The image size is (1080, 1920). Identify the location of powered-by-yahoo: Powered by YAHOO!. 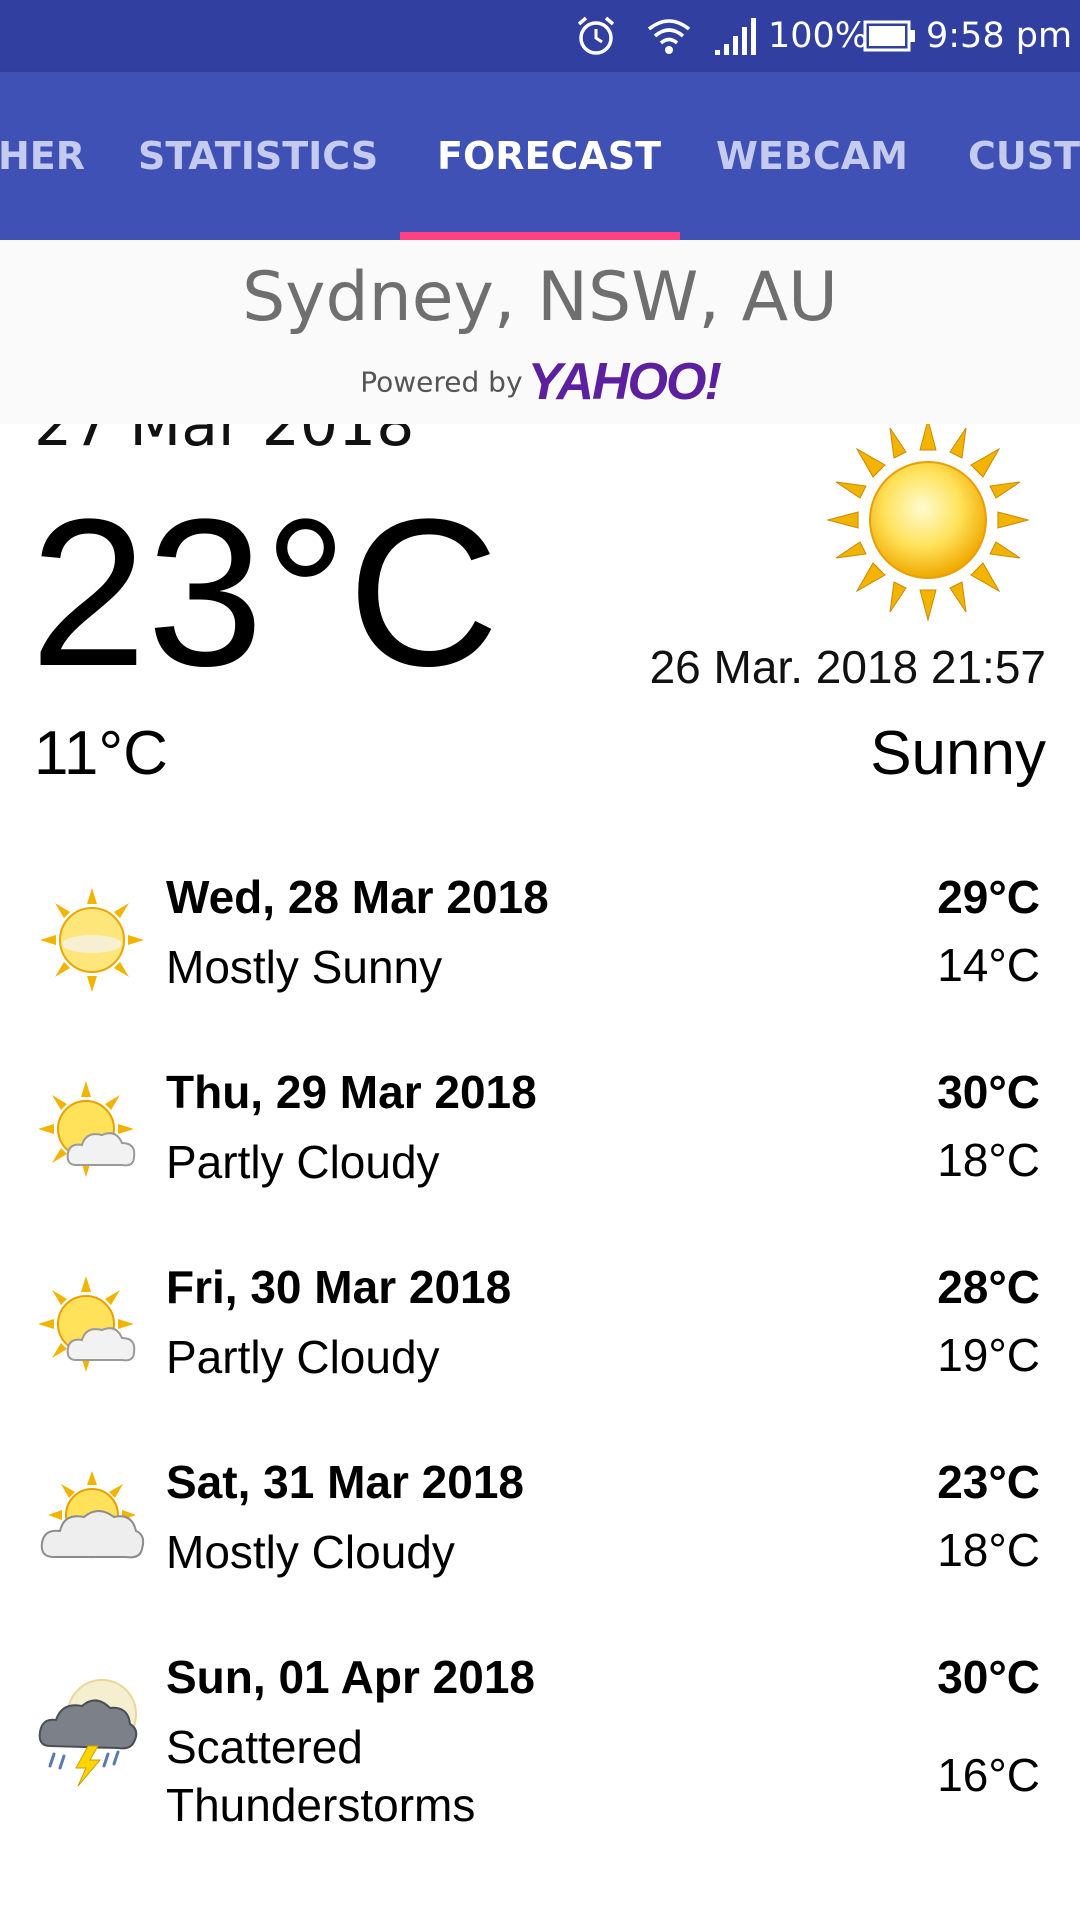
(540, 382).